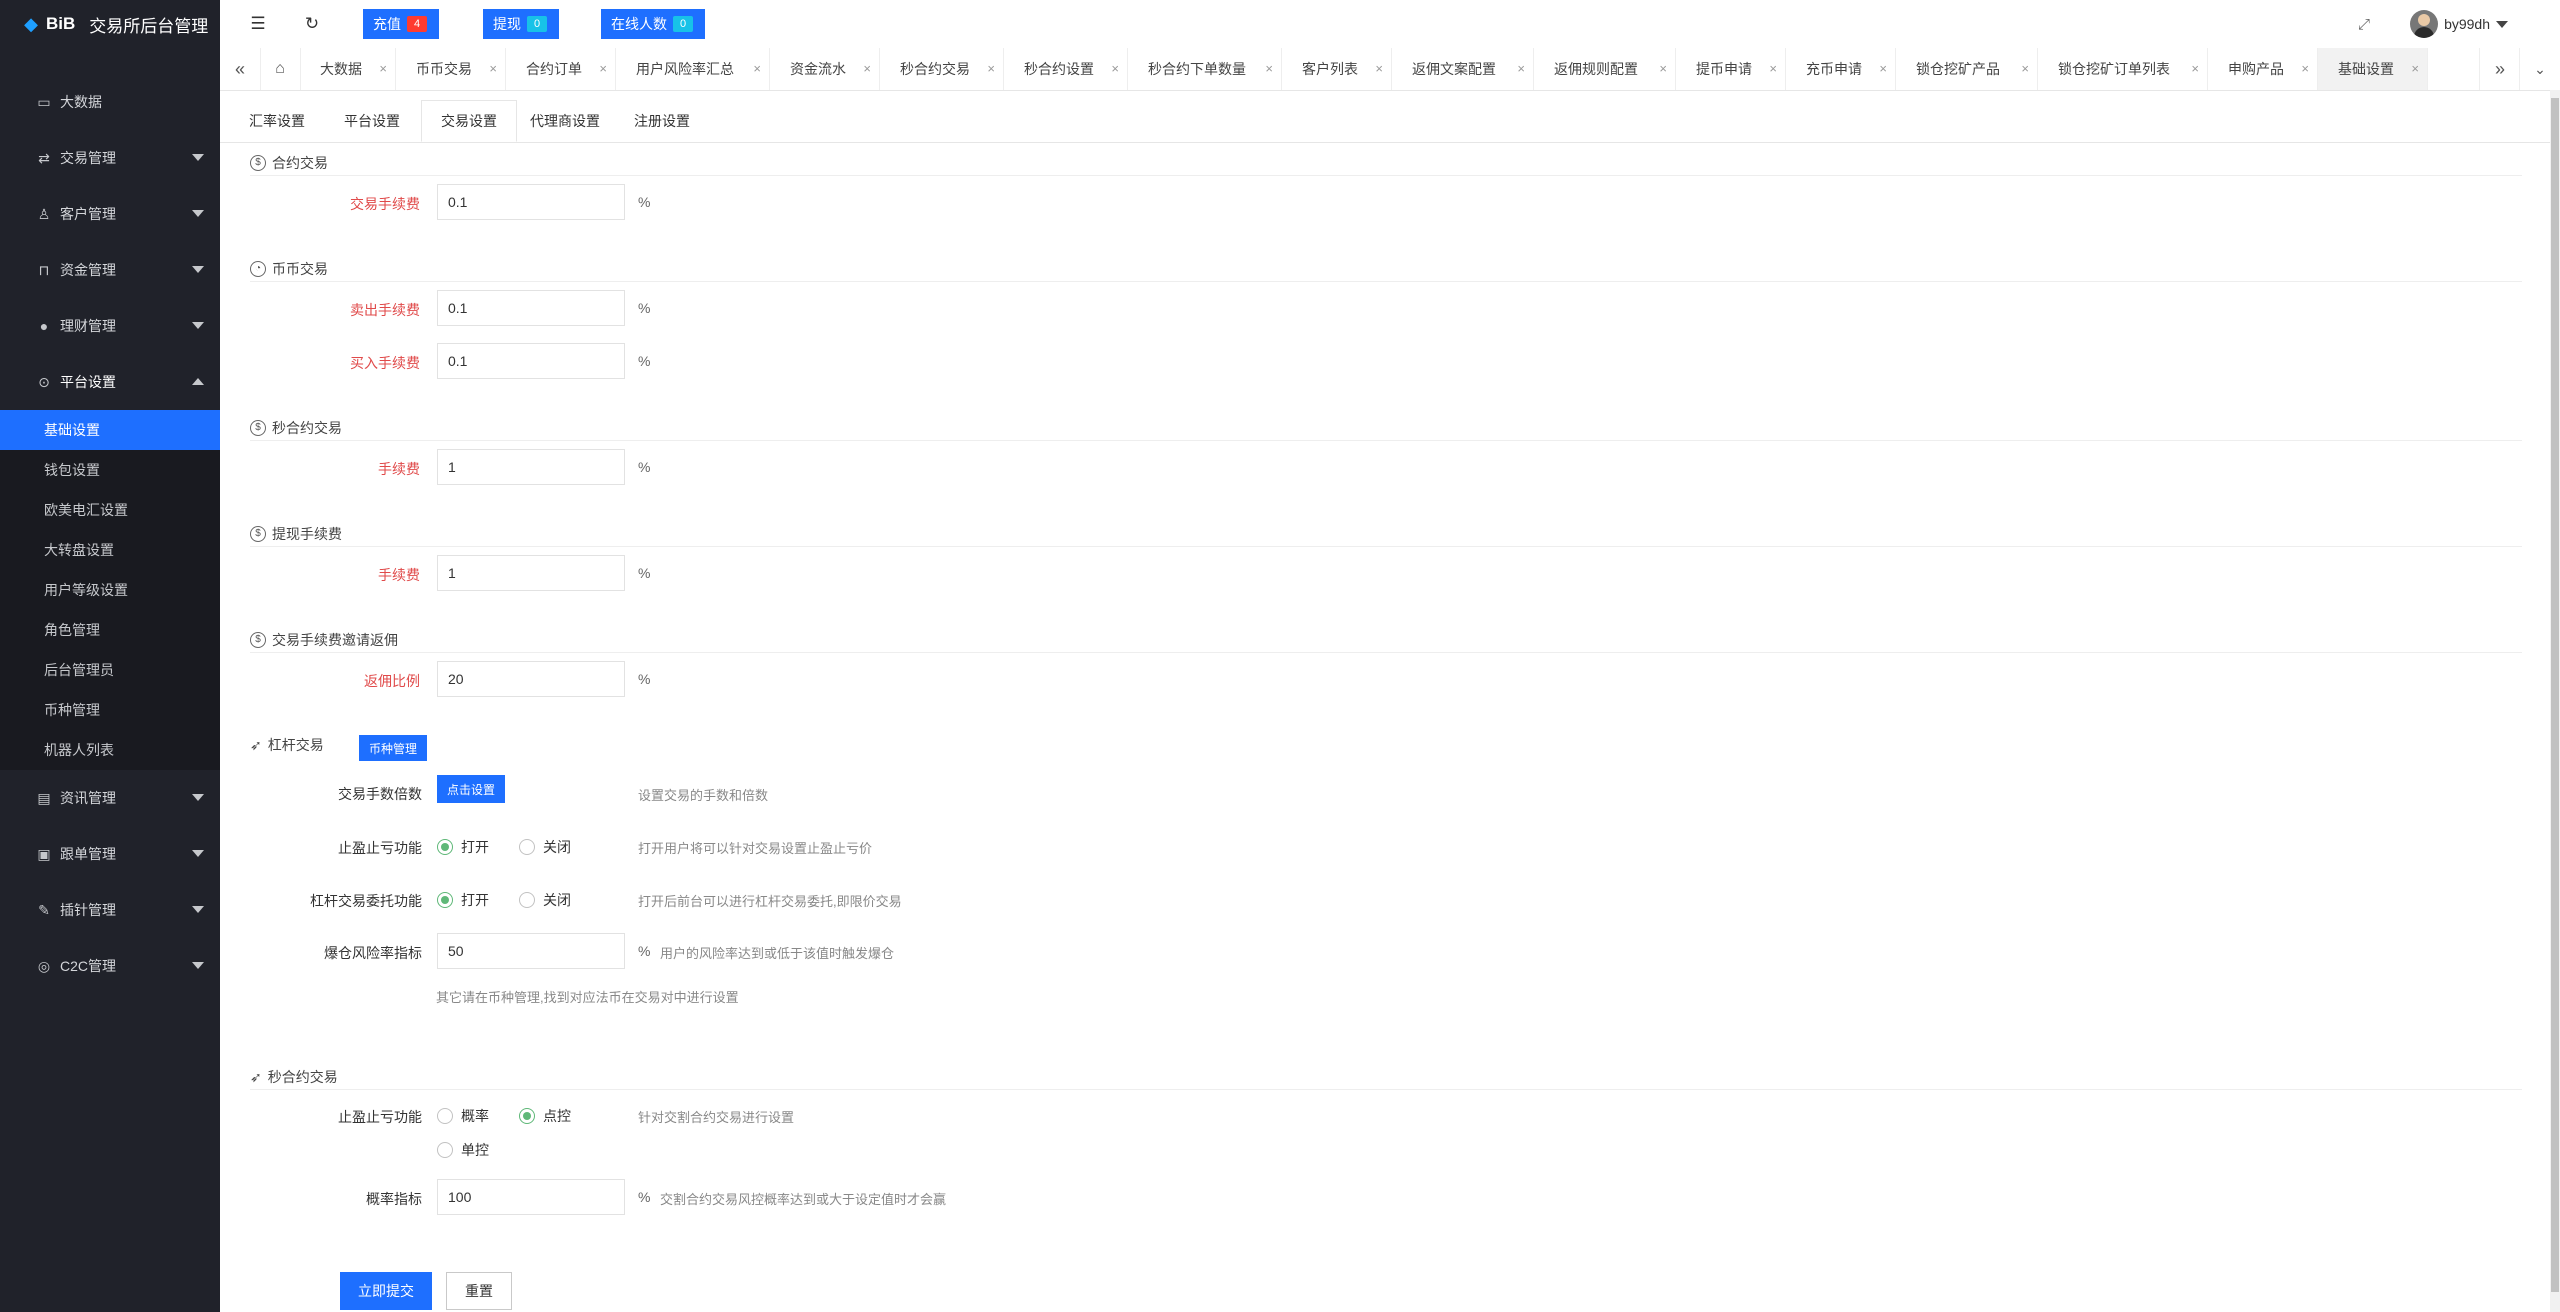  I want to click on reset-button: 重置, so click(479, 1291).